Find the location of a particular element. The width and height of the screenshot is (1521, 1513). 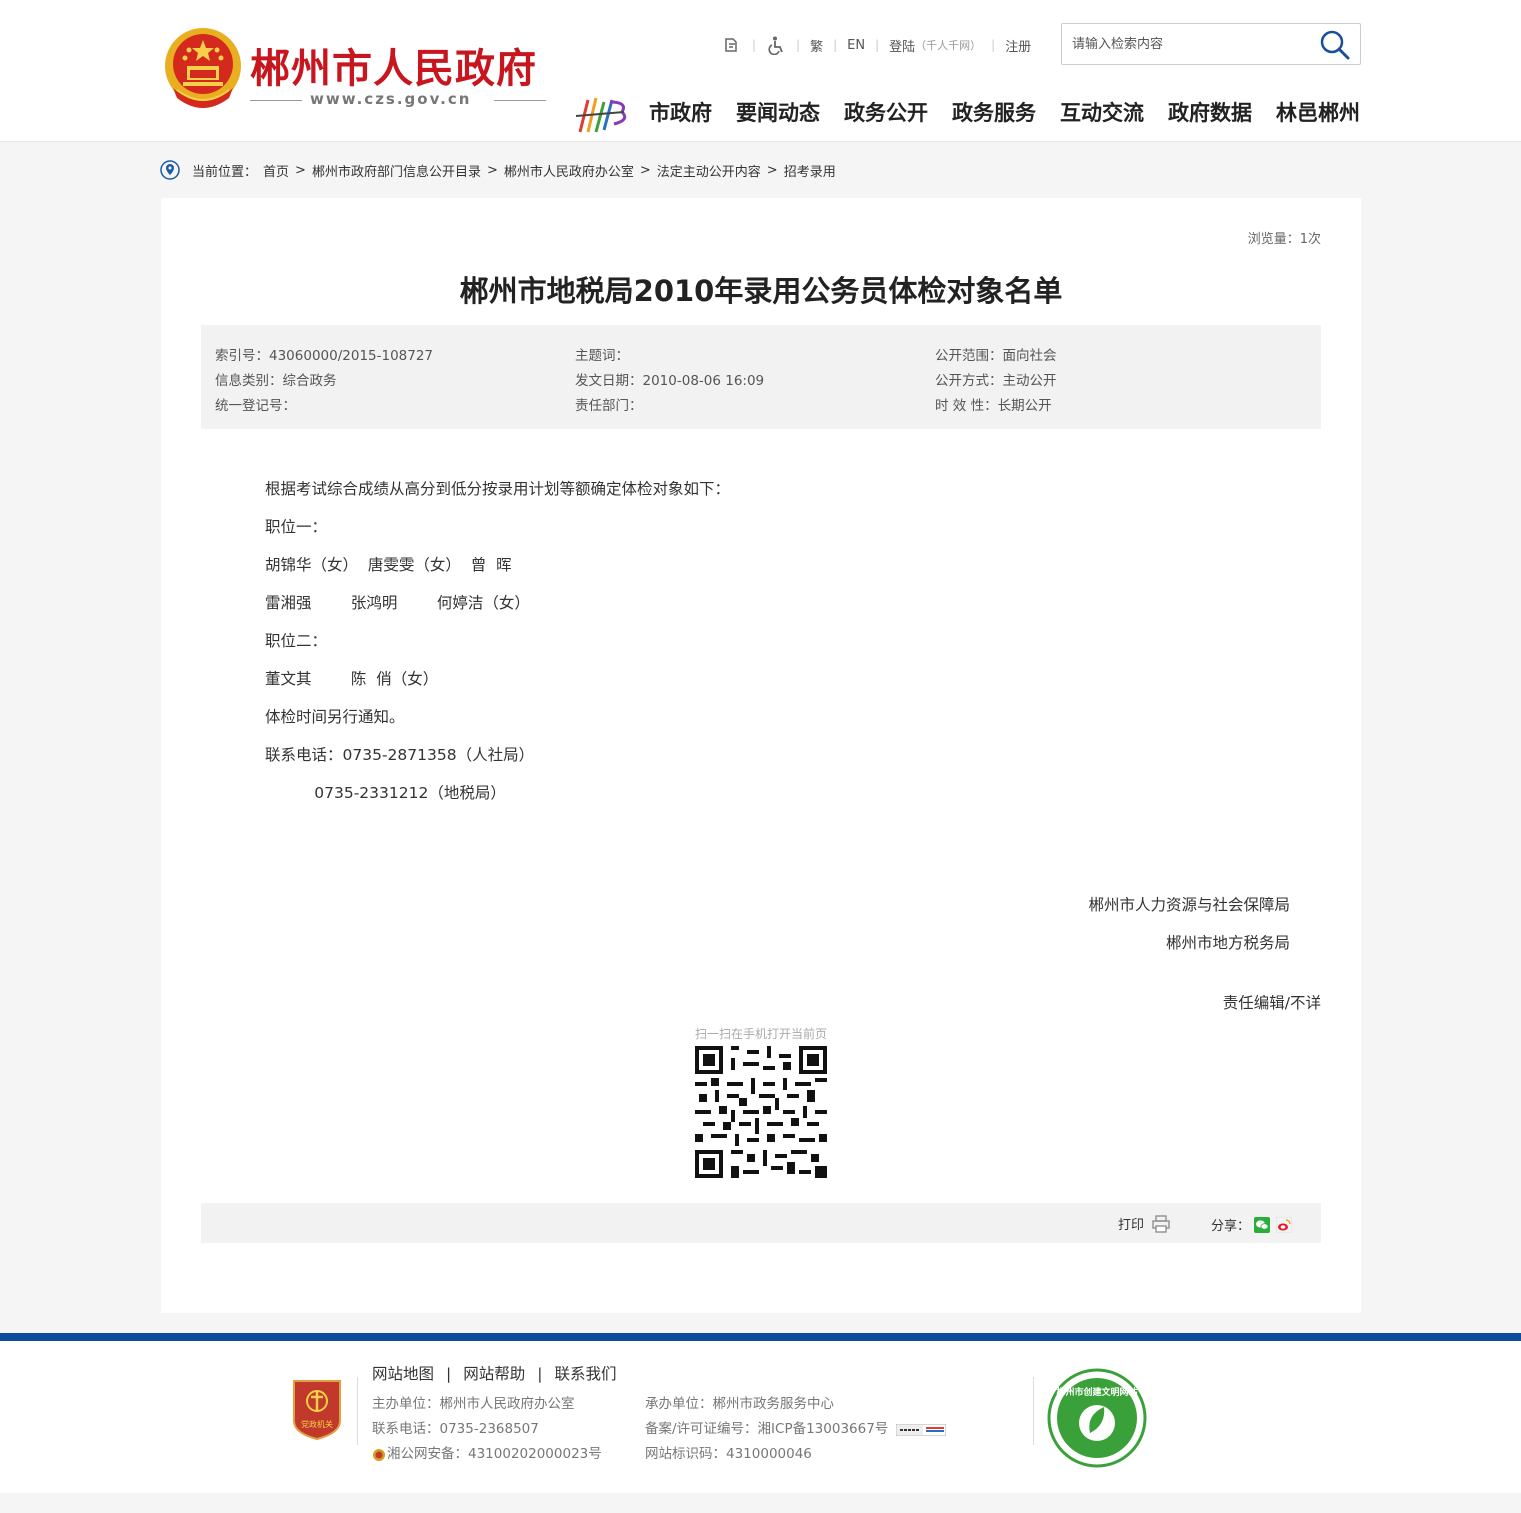

divider is located at coordinates (276, 100).